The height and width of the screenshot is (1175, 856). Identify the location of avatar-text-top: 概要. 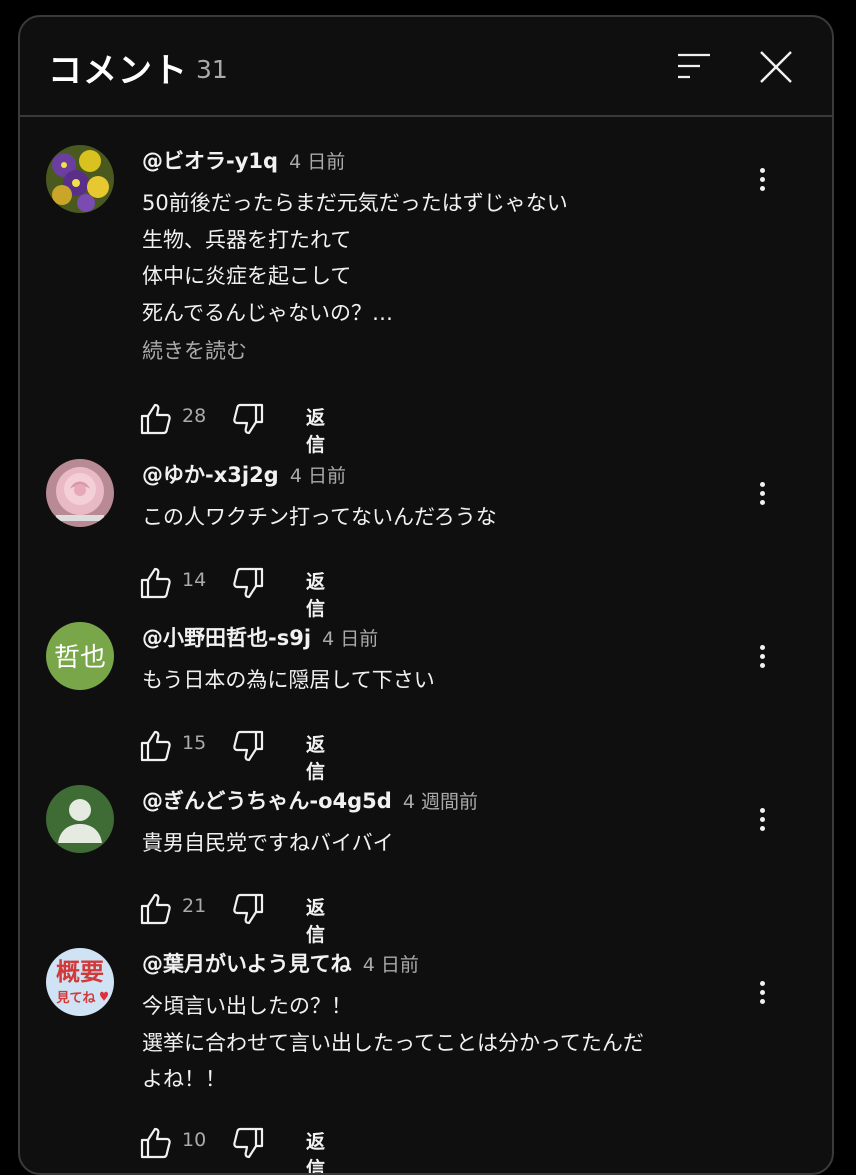
(80, 972).